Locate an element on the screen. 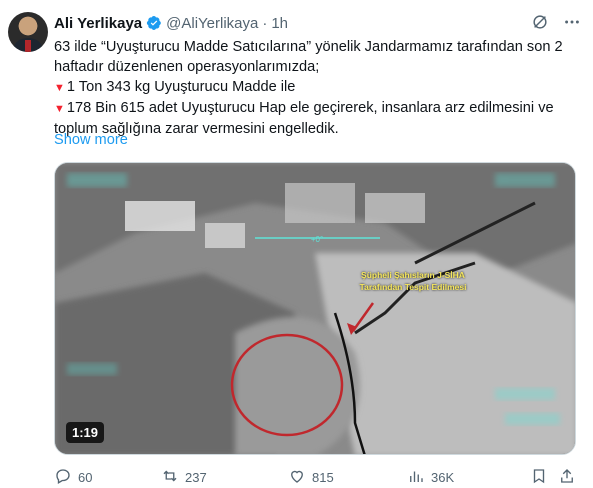 This screenshot has width=593, height=488. reply-count: 60 is located at coordinates (85, 477).